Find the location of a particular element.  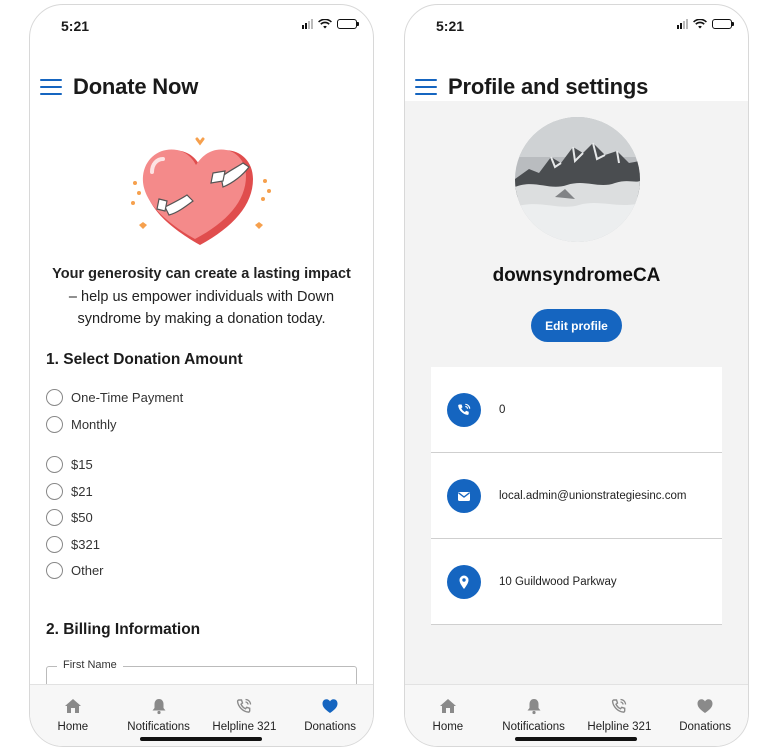

radio-label: $50 is located at coordinates (82, 517).